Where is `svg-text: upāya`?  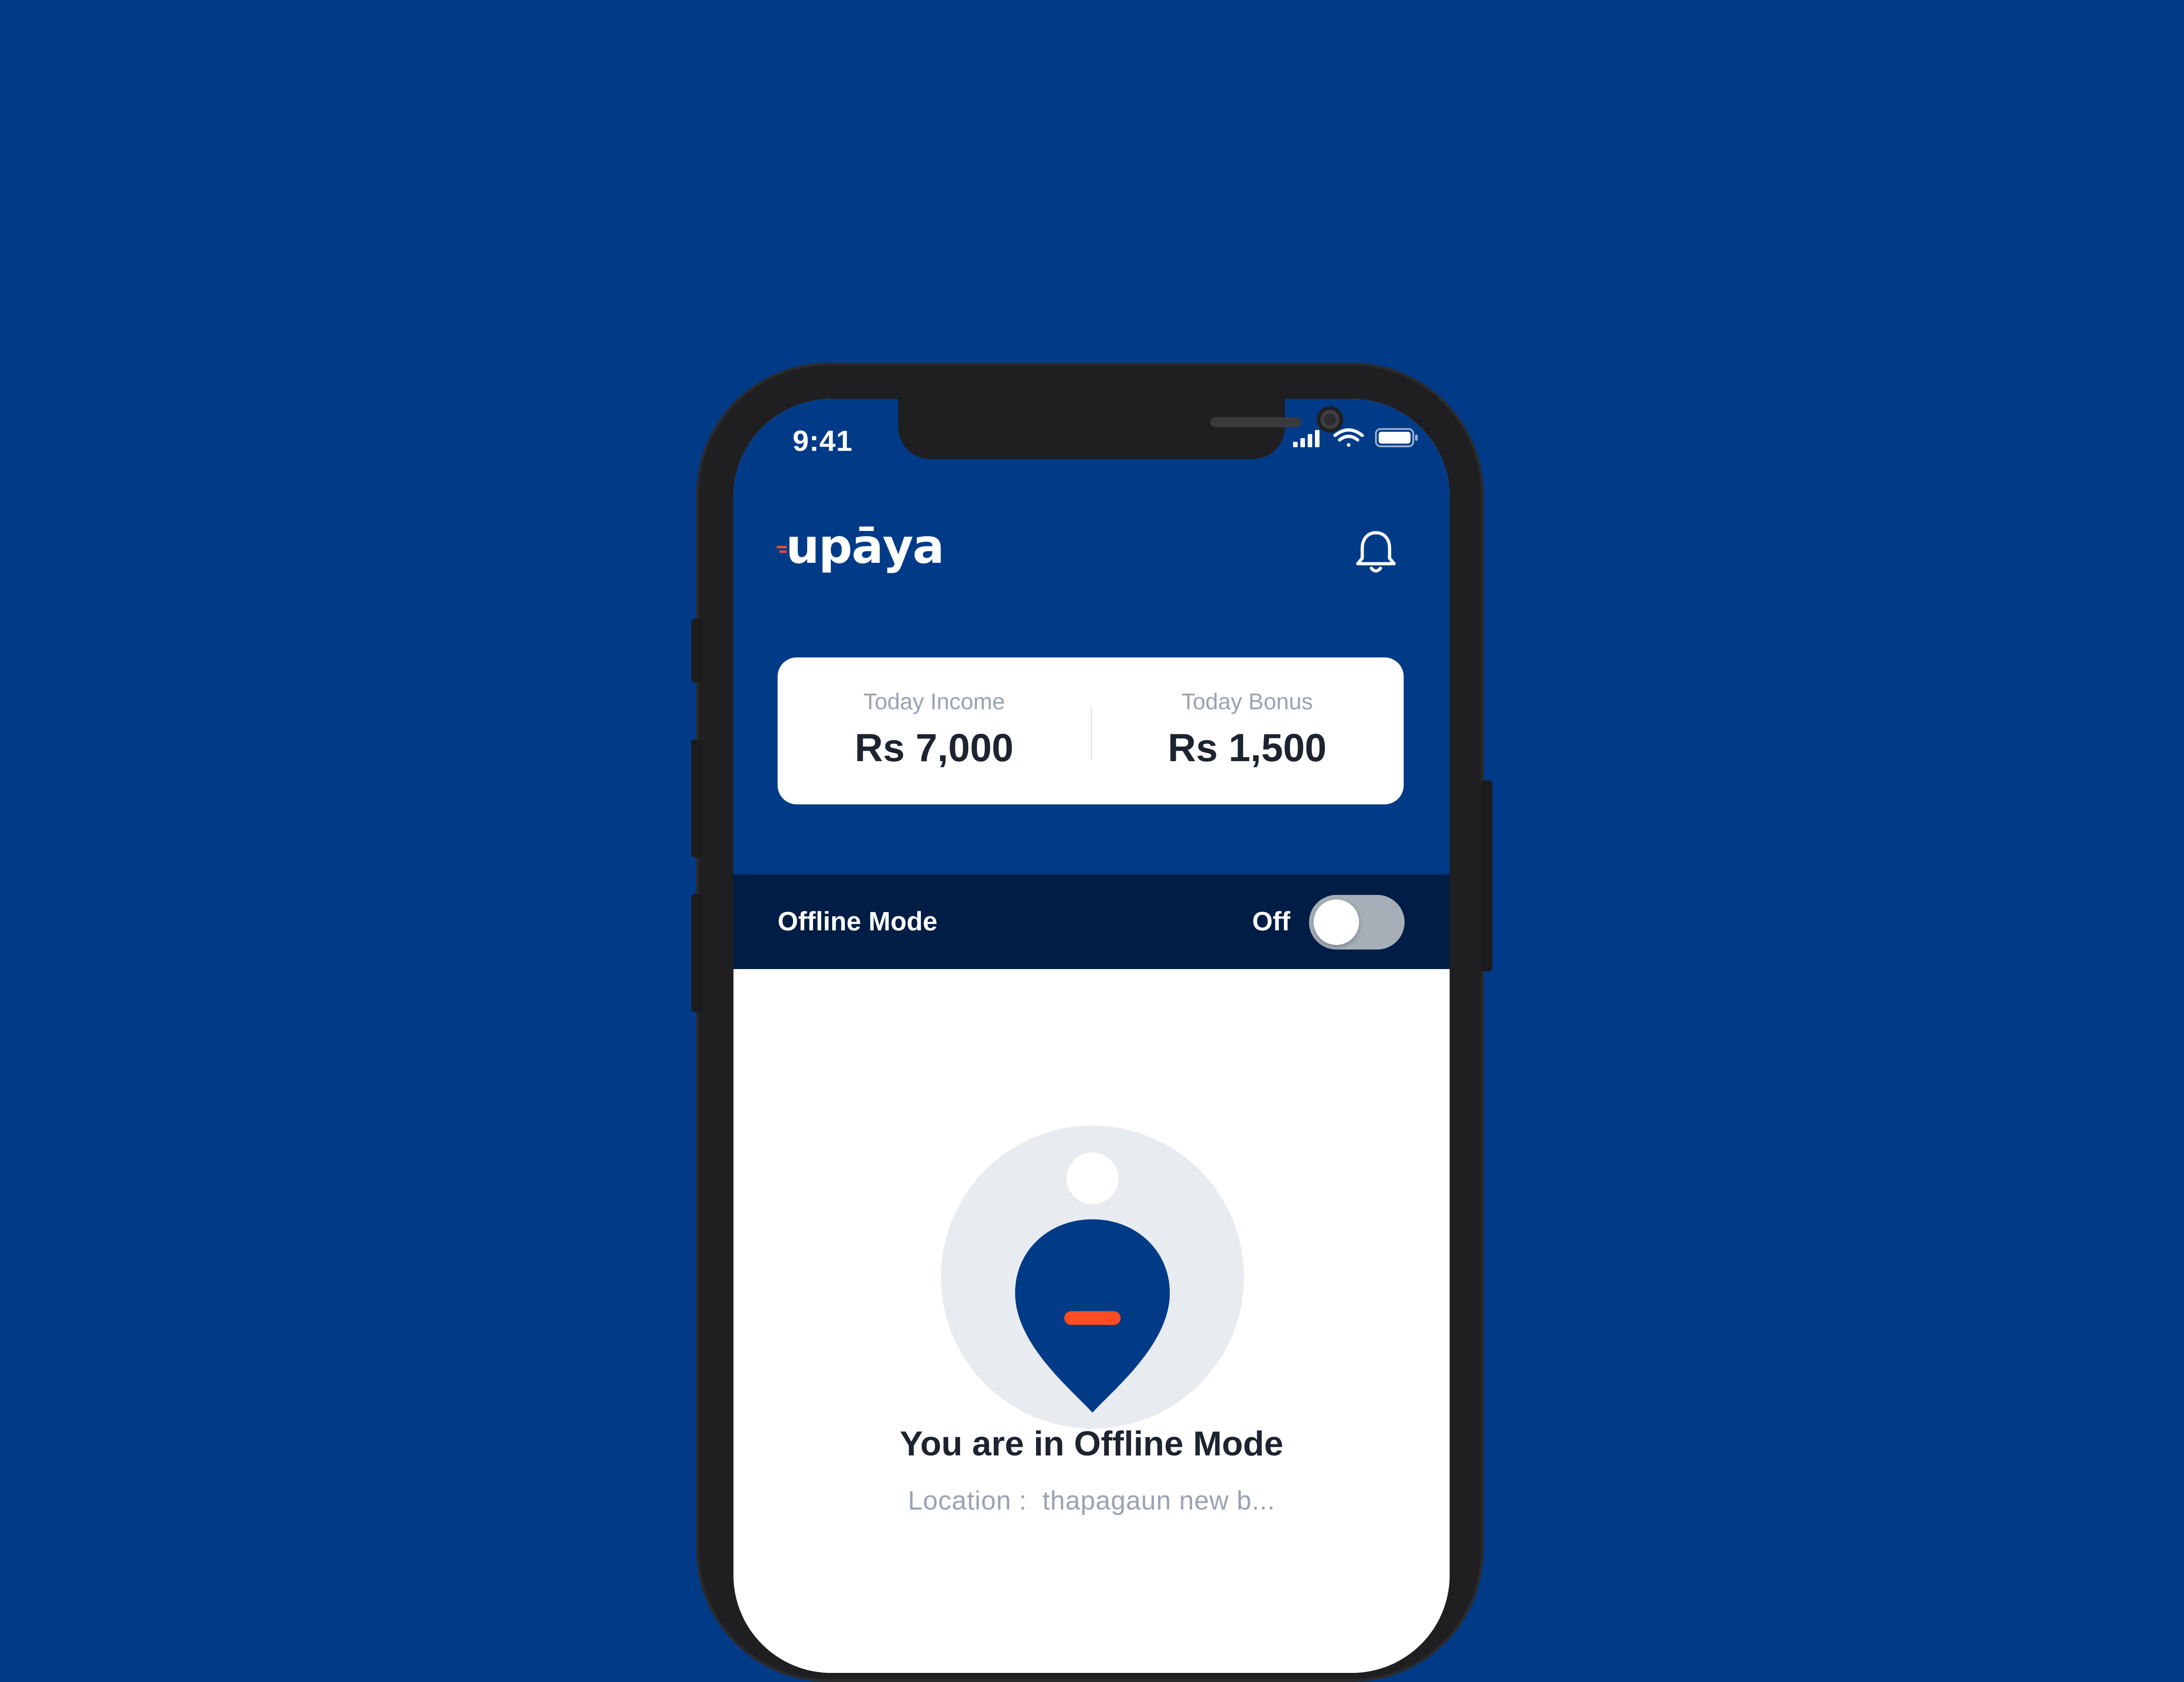 svg-text: upāya is located at coordinates (865, 547).